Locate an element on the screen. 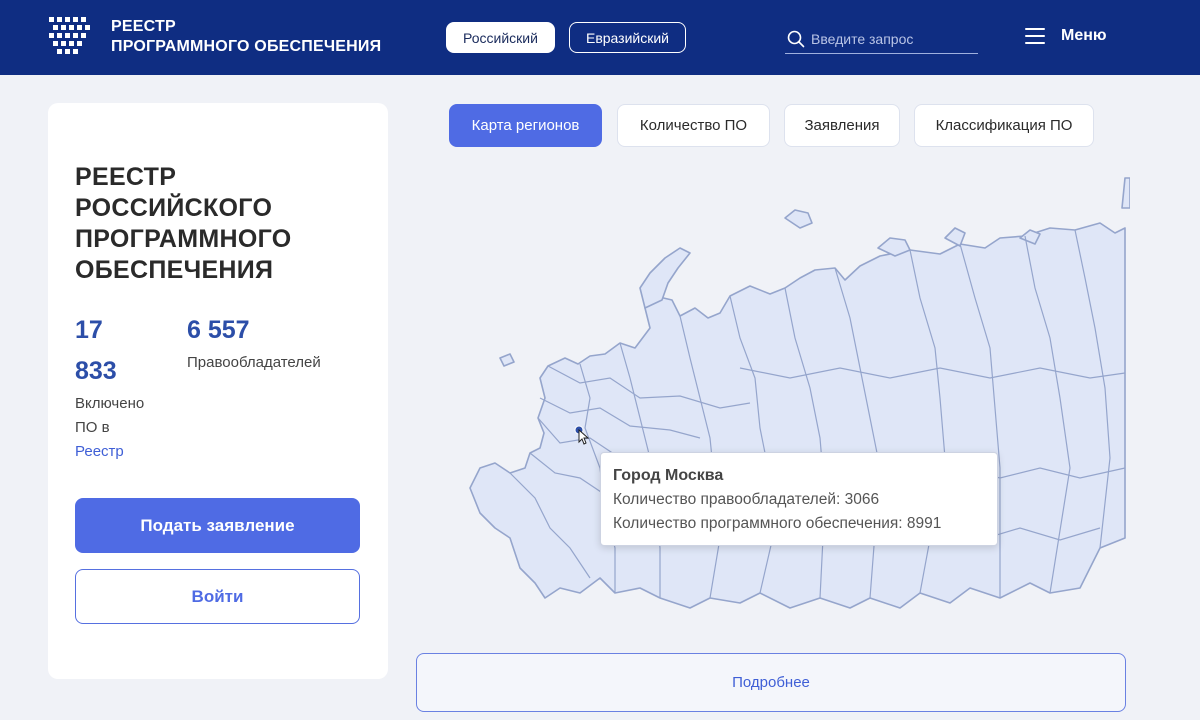 This screenshot has width=1200, height=720. menu-label: Меню is located at coordinates (1084, 35).